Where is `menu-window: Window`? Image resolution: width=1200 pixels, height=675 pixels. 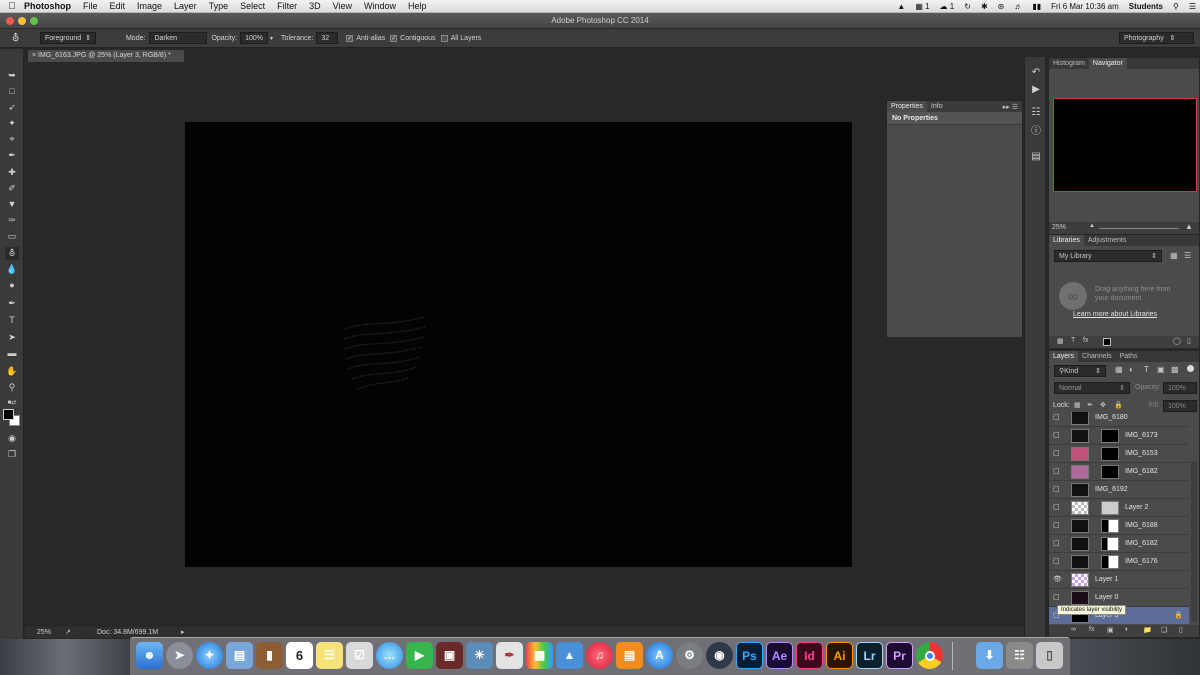
menu-window: Window is located at coordinates (380, 6).